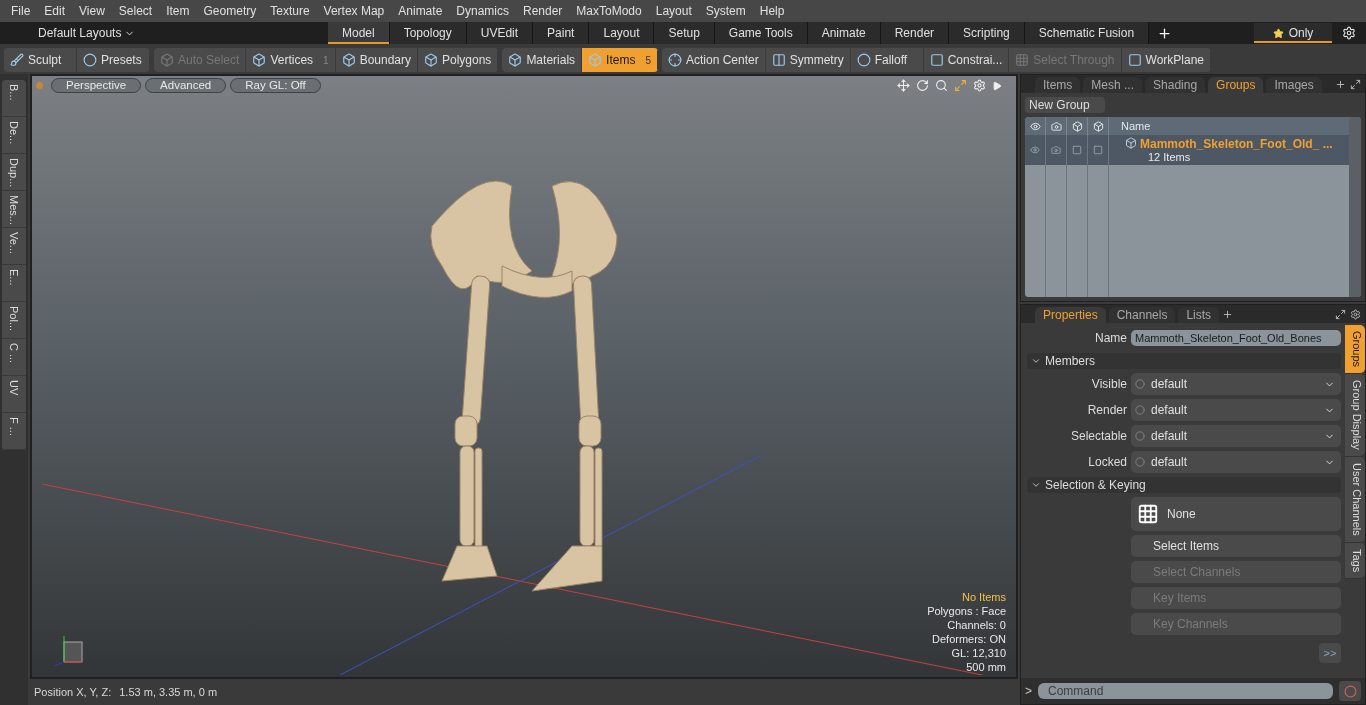 This screenshot has height=705, width=1366. What do you see at coordinates (428, 33) in the screenshot?
I see `layout-tab: Topology` at bounding box center [428, 33].